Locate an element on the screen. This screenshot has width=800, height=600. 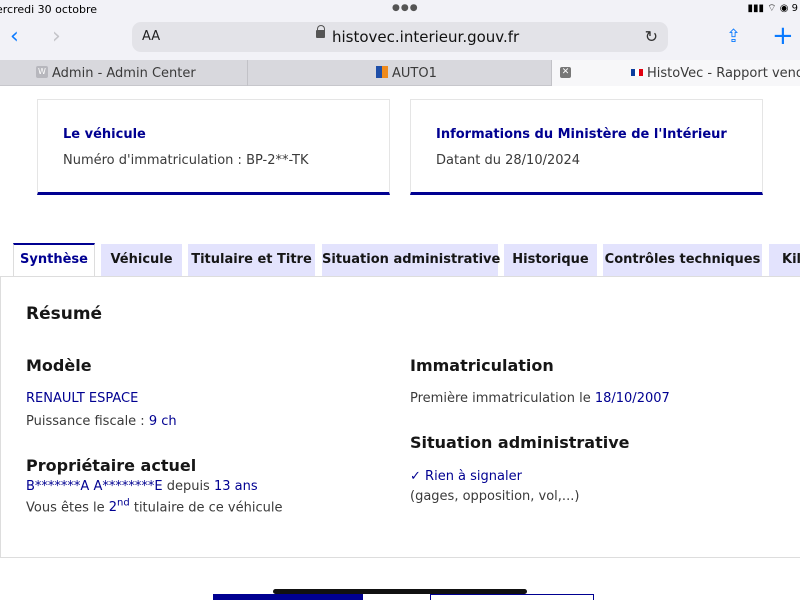
browser-tab-admin: W Admin - Admin Center is located at coordinates (124, 73).